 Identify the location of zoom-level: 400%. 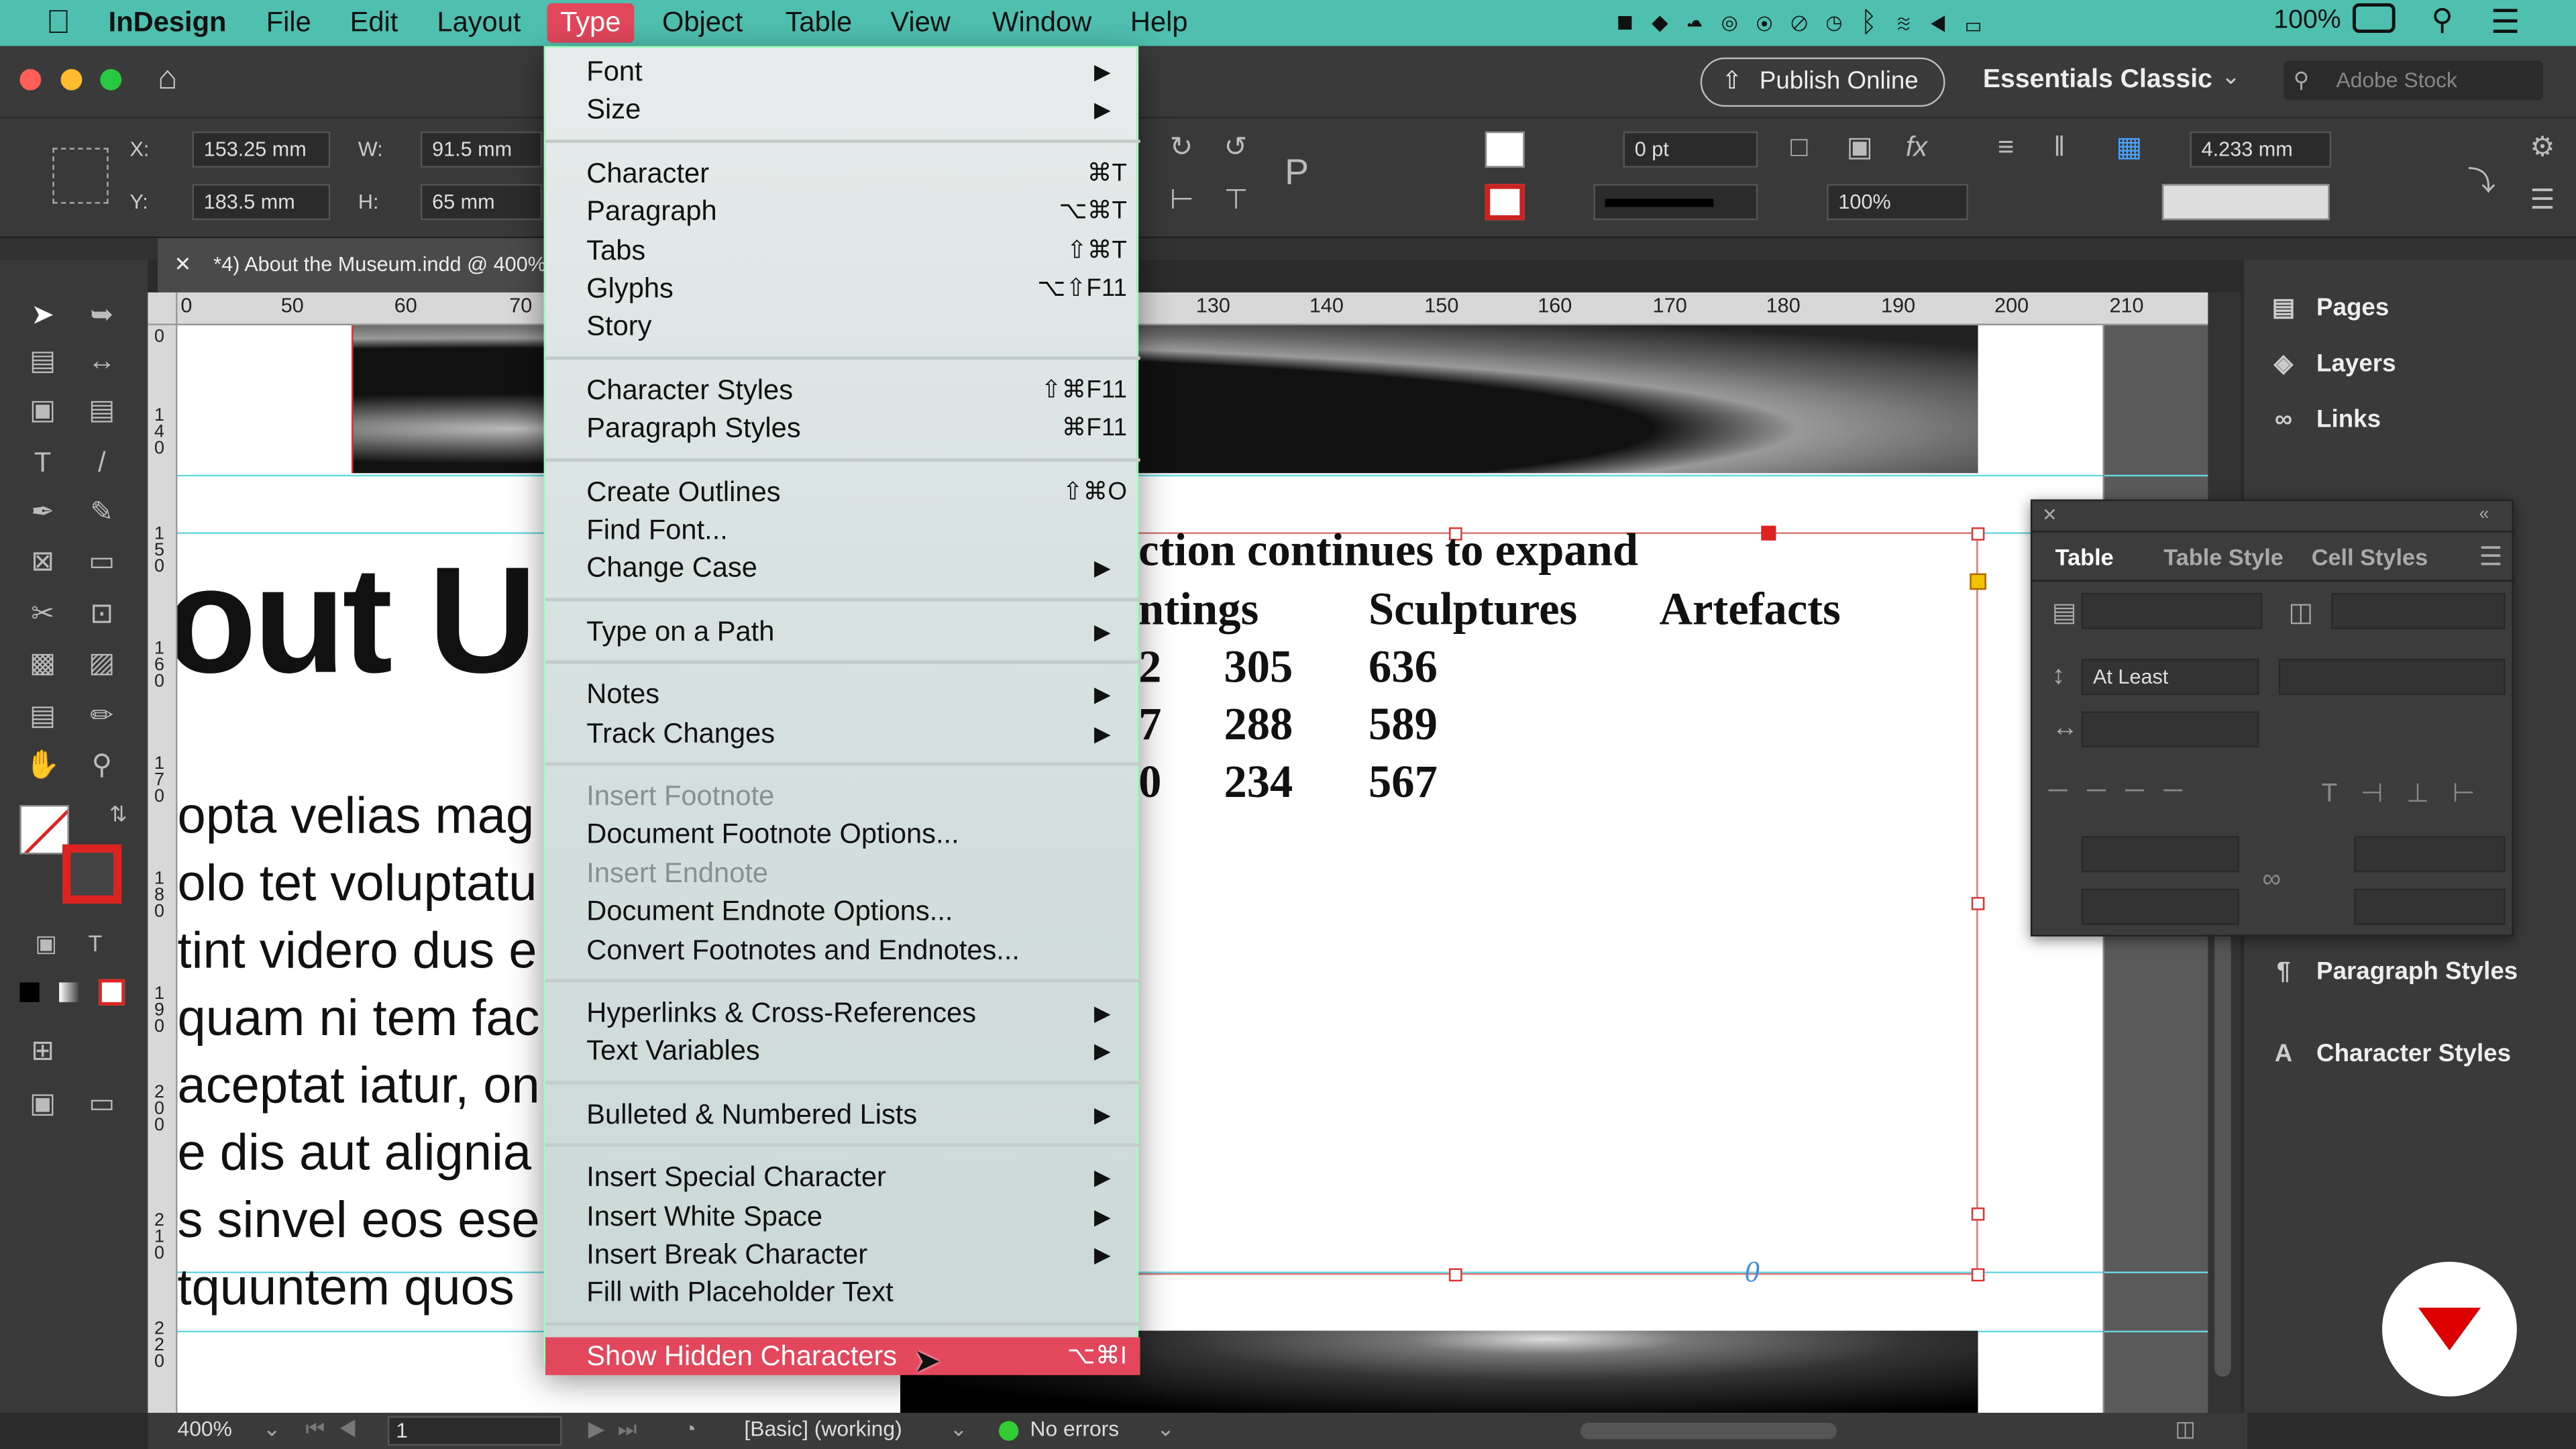
(204, 1428).